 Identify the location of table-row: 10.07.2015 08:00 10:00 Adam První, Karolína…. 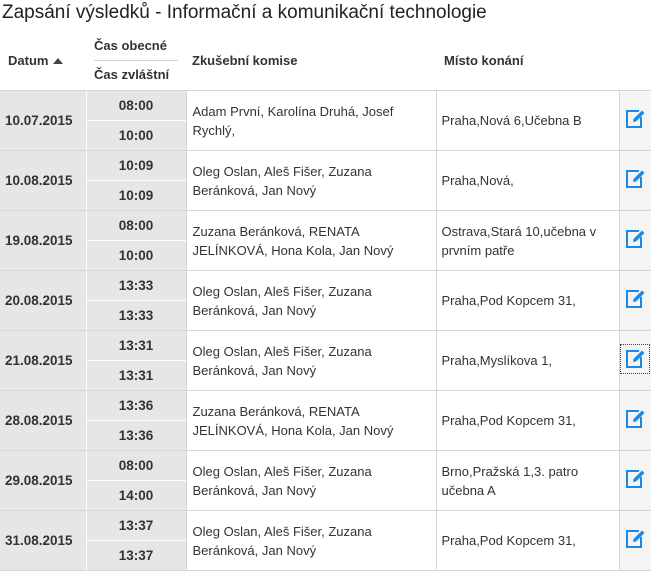
(325, 120).